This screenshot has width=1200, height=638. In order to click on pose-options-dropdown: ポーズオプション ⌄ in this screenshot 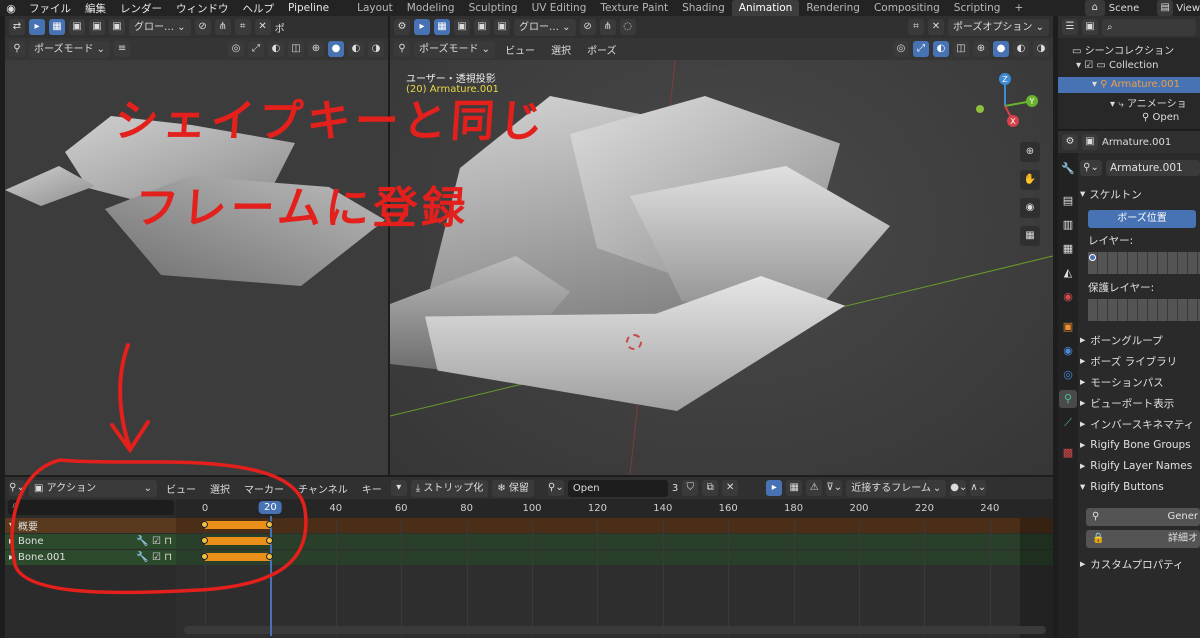, I will do `click(998, 27)`.